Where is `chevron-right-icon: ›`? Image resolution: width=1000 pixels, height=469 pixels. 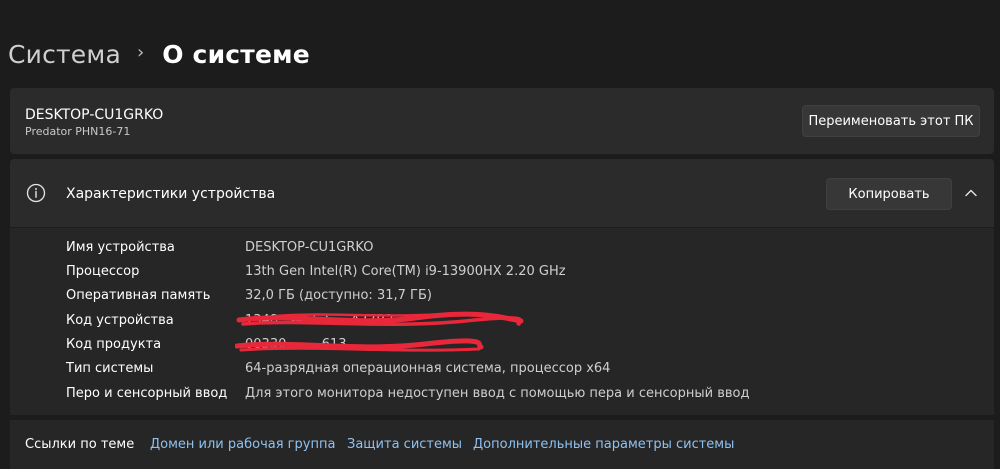
chevron-right-icon: › is located at coordinates (140, 52).